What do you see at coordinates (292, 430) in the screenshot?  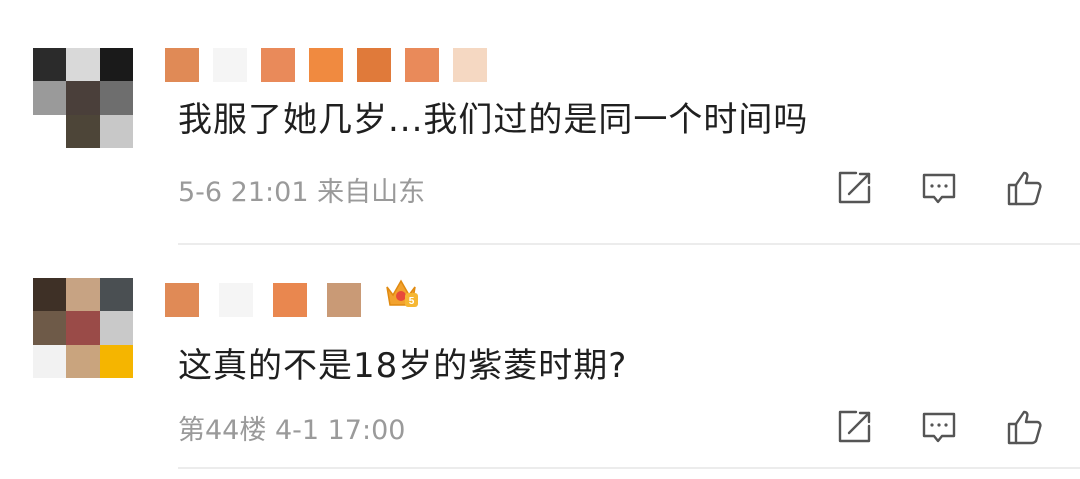 I see `comment-meta: 第44楼 4-1 17:00` at bounding box center [292, 430].